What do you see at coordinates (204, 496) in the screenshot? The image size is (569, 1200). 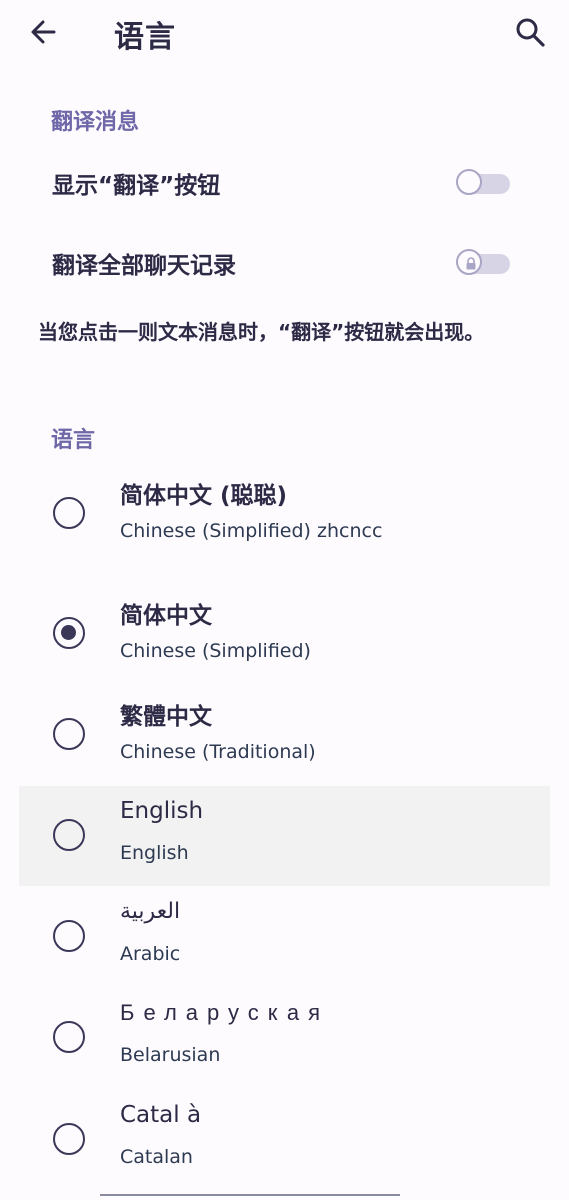 I see `language-name: 简体中文 (聪聪)` at bounding box center [204, 496].